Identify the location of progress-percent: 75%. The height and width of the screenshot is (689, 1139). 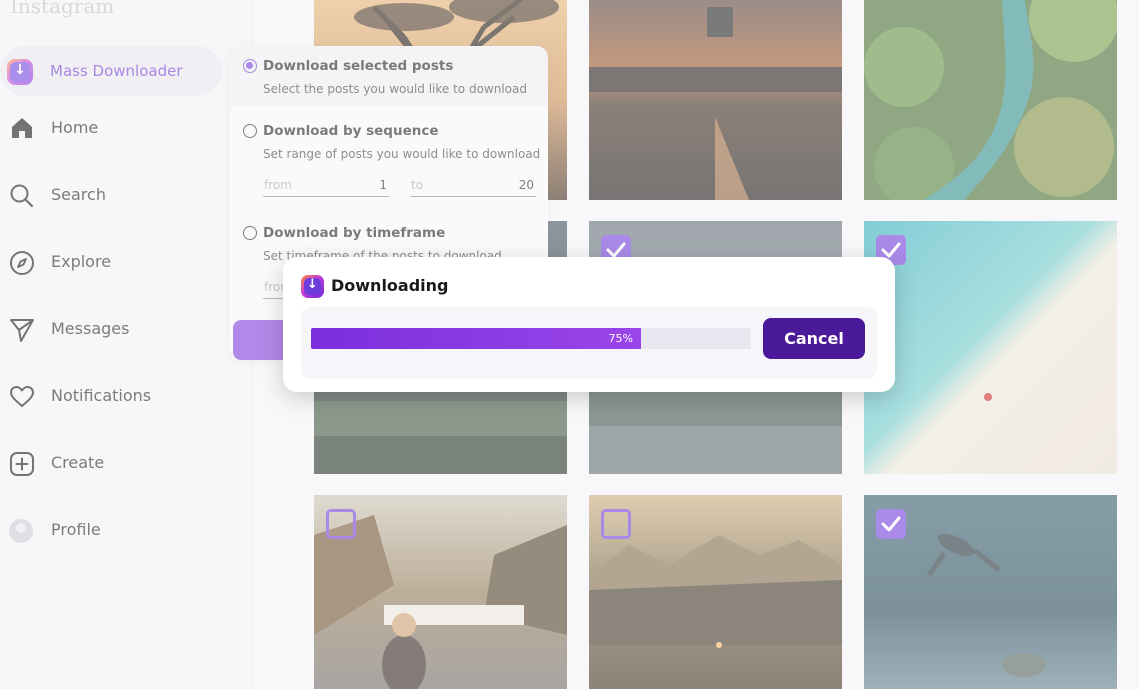
(620, 338).